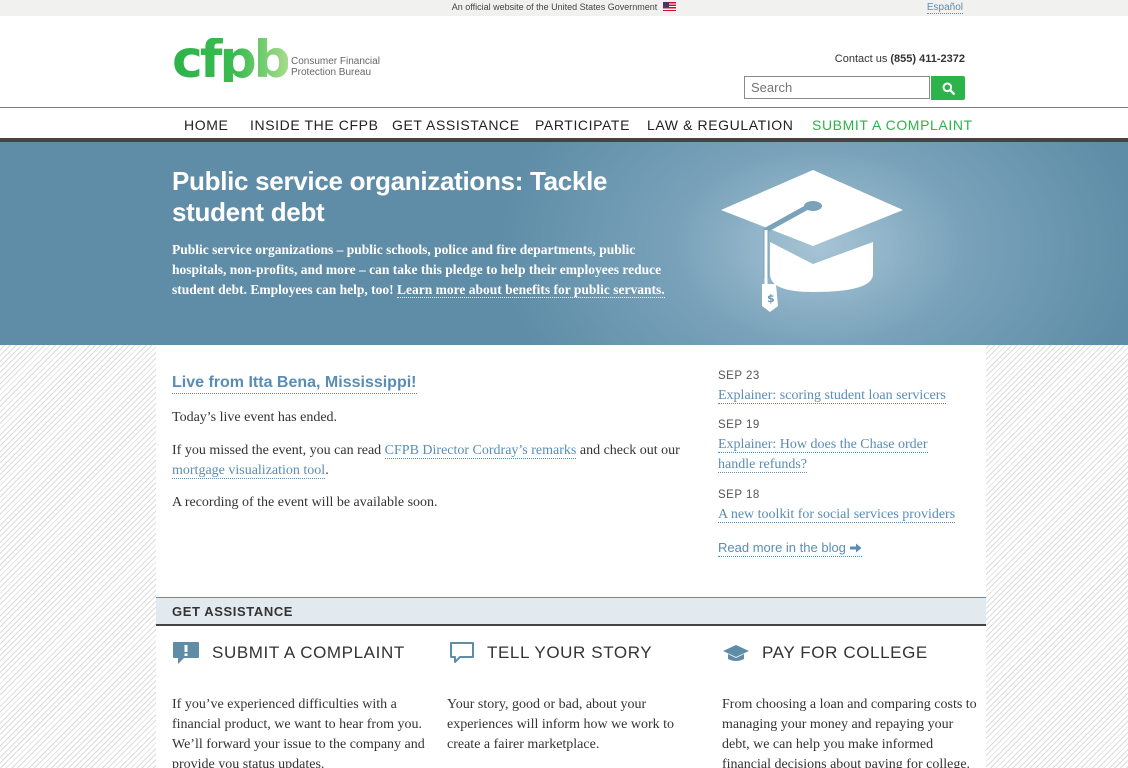  What do you see at coordinates (335, 67) in the screenshot?
I see `logo-subtitle: Consumer Financial Protection Bureau` at bounding box center [335, 67].